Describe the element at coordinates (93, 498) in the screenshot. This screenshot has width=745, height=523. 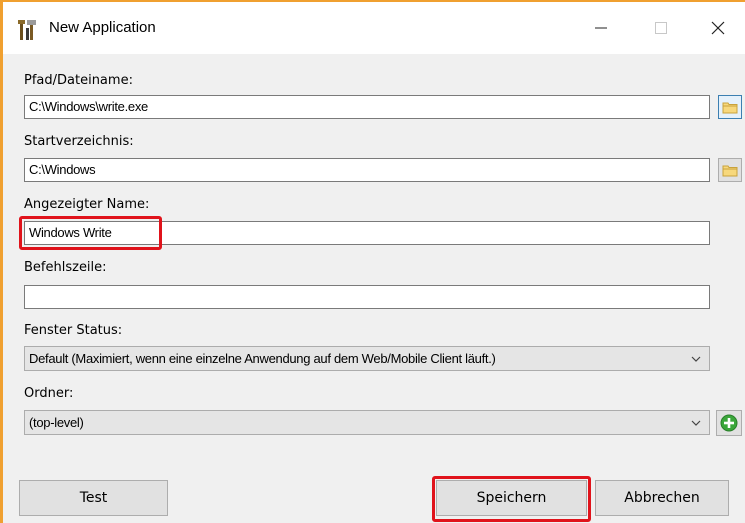
I see `test-button: Test` at that location.